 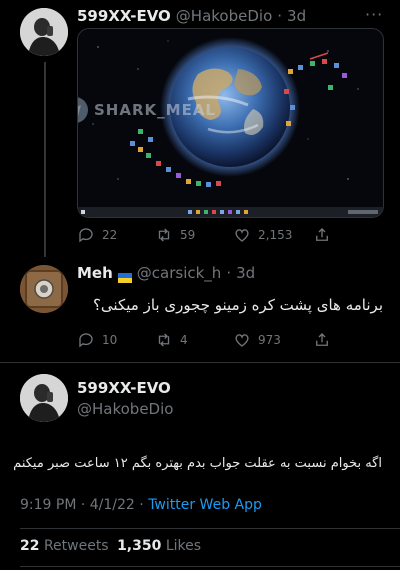 I want to click on like-button: 2,153, so click(x=273, y=235).